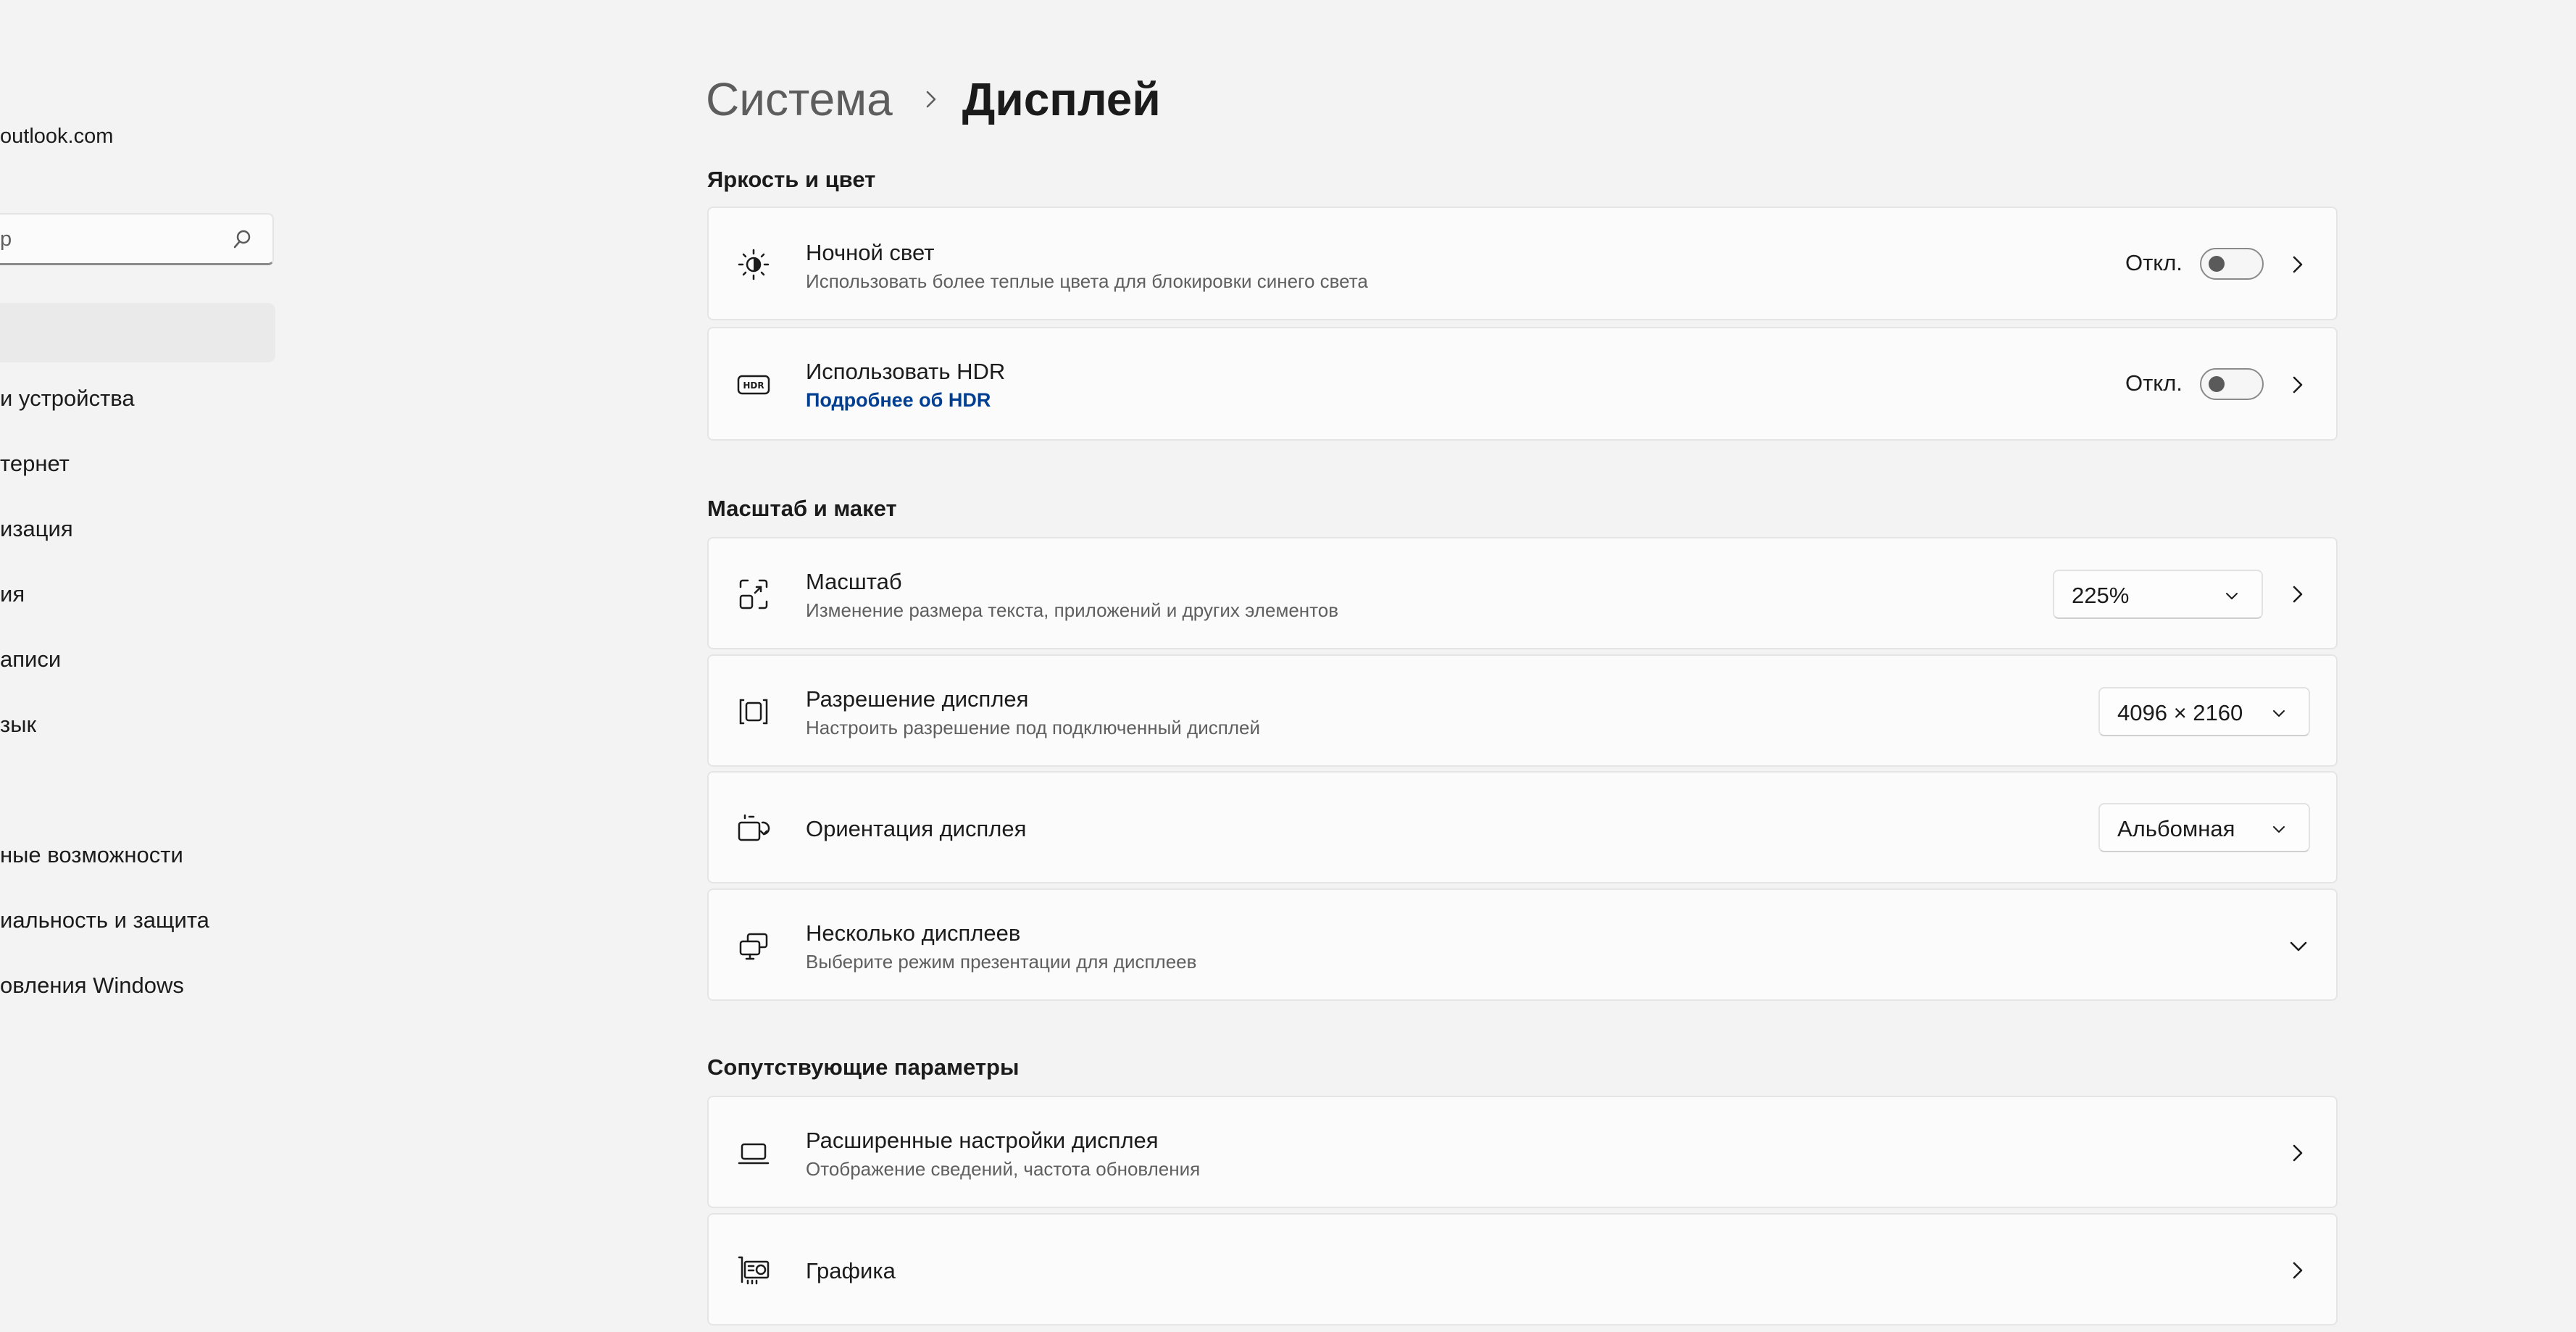 The width and height of the screenshot is (2576, 1332). I want to click on night-light-state-label: Откл., so click(2154, 262).